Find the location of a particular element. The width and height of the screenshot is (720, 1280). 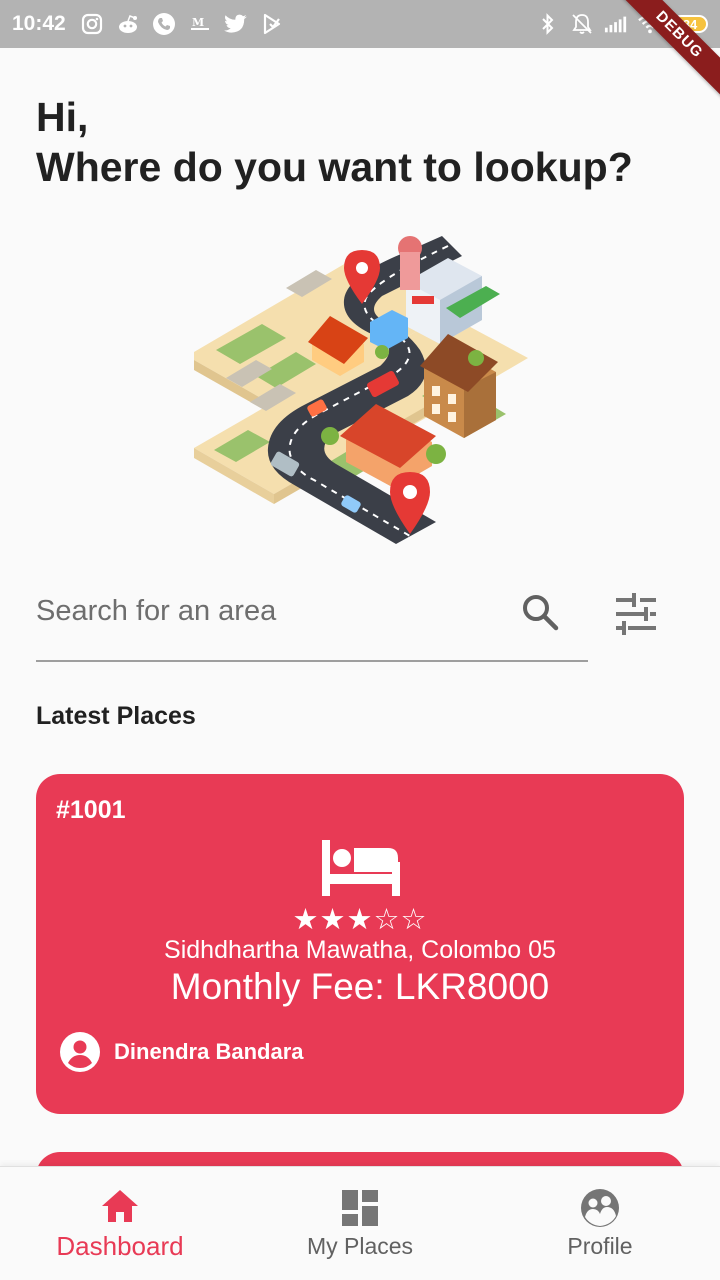

bed-icon is located at coordinates (361, 868).